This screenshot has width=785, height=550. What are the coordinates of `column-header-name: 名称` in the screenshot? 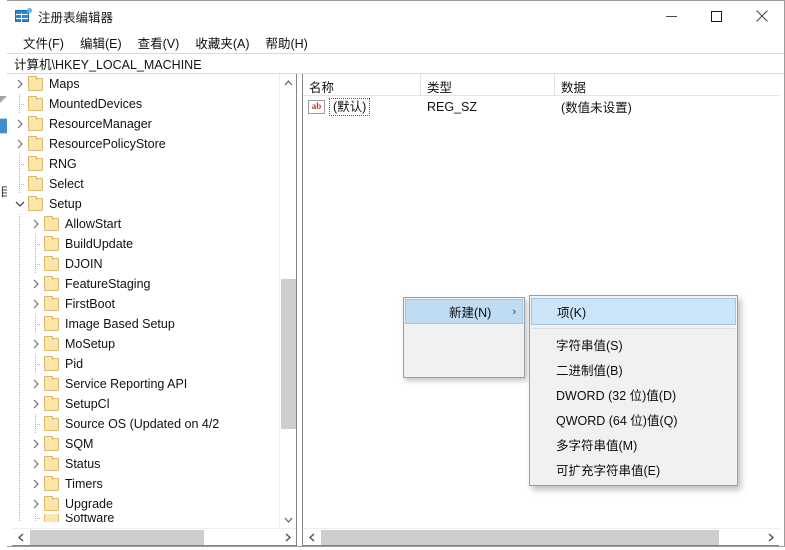 It's located at (362, 84).